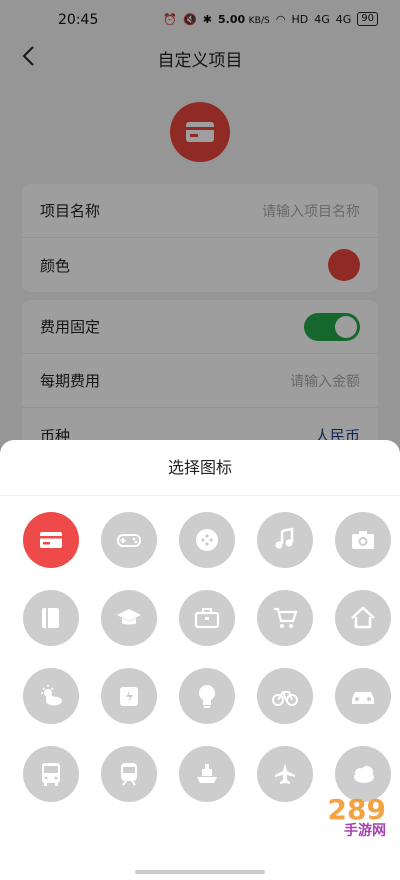  I want to click on camera-icon, so click(363, 540).